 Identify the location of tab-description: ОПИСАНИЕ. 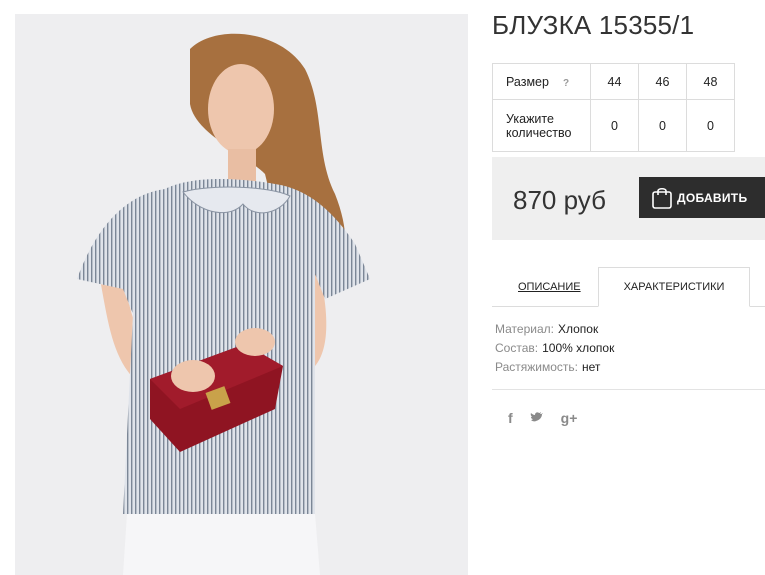
(549, 287).